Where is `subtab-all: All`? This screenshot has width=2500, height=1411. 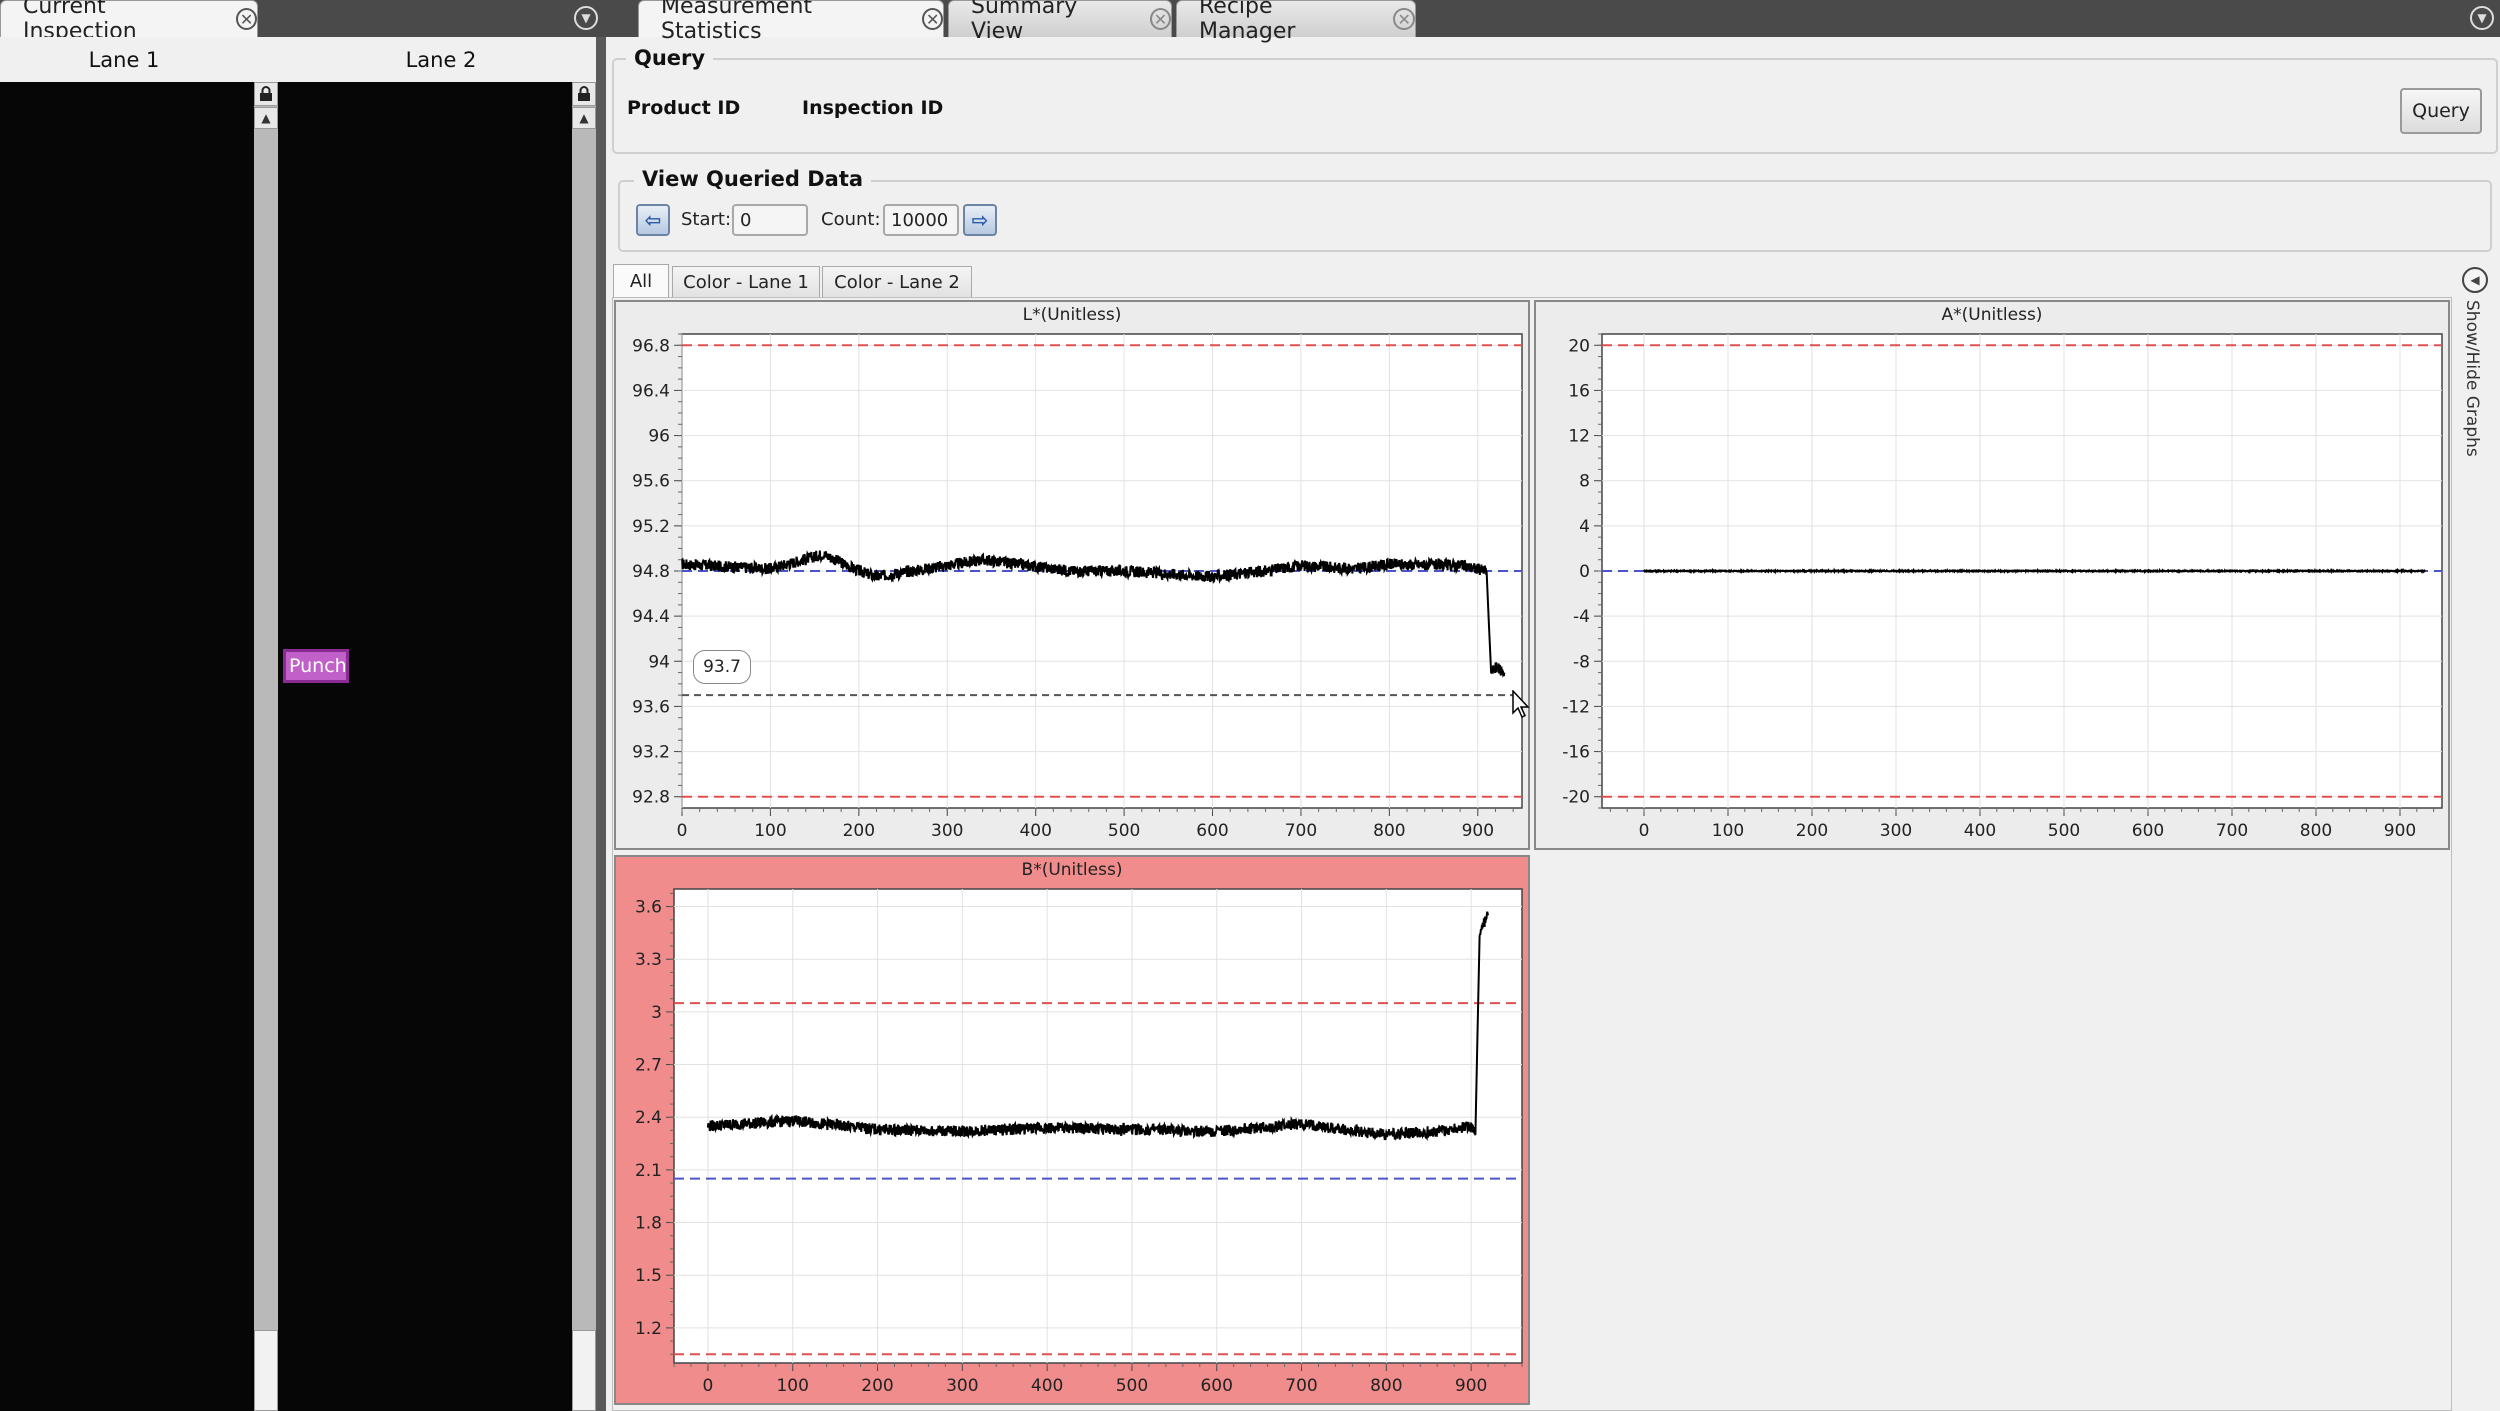 subtab-all: All is located at coordinates (641, 280).